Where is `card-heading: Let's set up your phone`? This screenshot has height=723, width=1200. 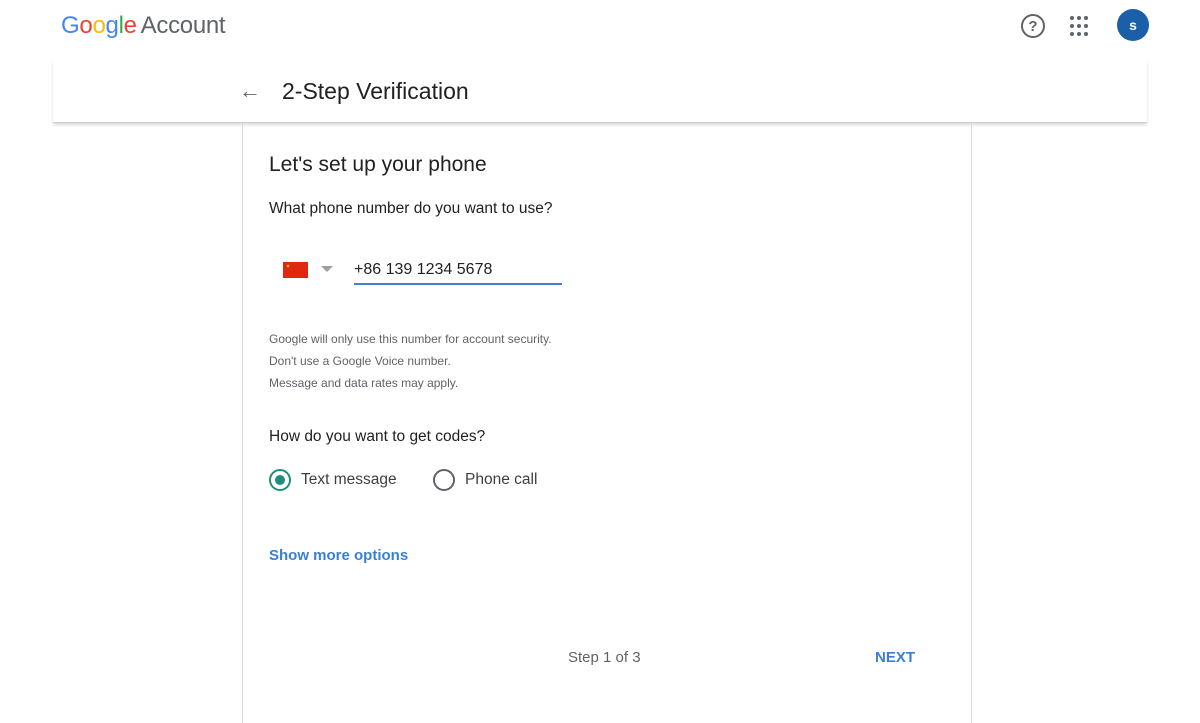
card-heading: Let's set up your phone is located at coordinates (378, 164).